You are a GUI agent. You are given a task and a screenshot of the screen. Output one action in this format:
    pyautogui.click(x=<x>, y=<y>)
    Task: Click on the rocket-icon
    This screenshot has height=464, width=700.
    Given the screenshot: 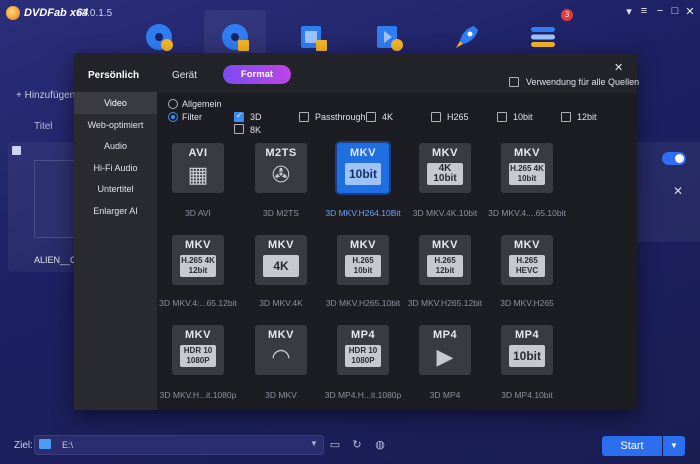 What is the action you would take?
    pyautogui.click(x=467, y=37)
    